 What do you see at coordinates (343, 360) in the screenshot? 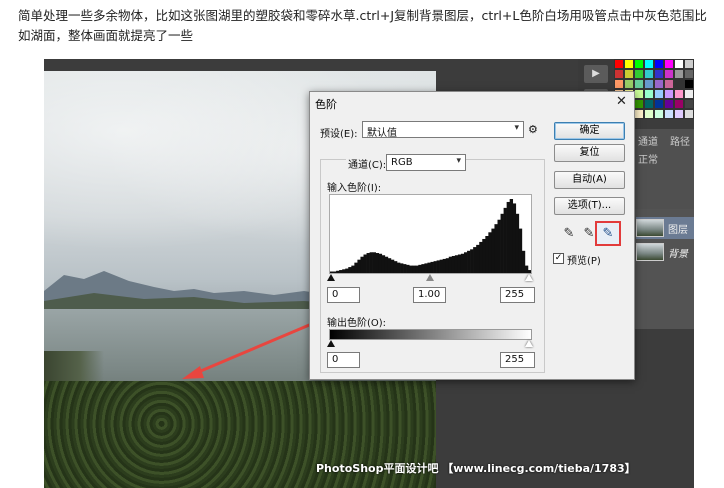
I see `output-black-field: 0` at bounding box center [343, 360].